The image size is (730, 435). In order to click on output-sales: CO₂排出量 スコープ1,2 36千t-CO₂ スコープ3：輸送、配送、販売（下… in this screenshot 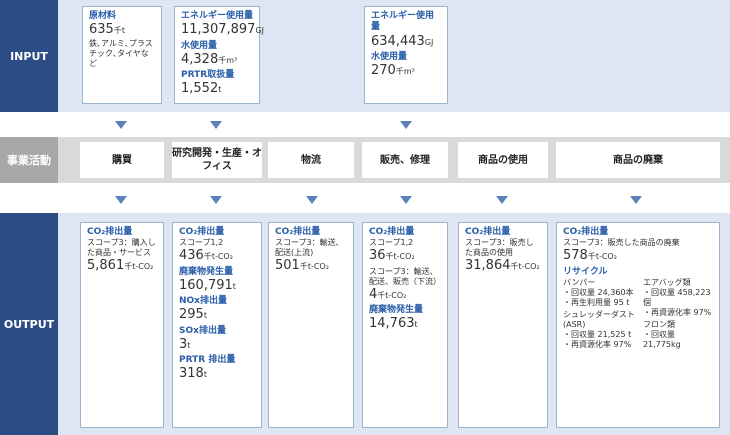, I will do `click(405, 325)`.